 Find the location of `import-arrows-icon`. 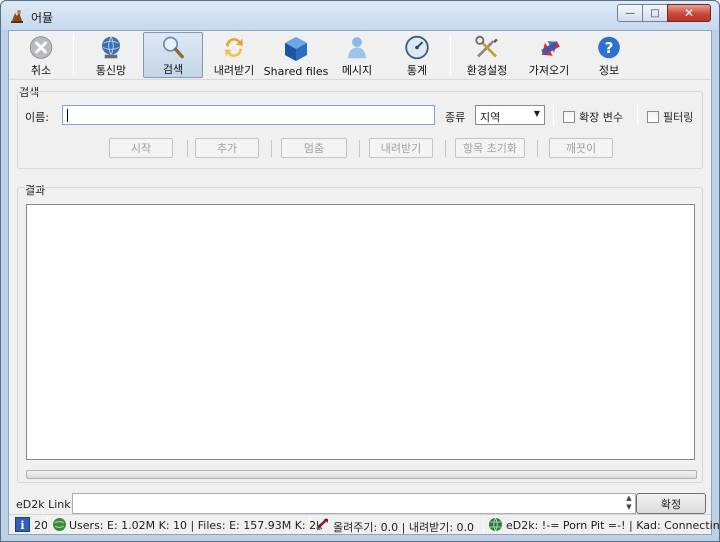

import-arrows-icon is located at coordinates (550, 48).